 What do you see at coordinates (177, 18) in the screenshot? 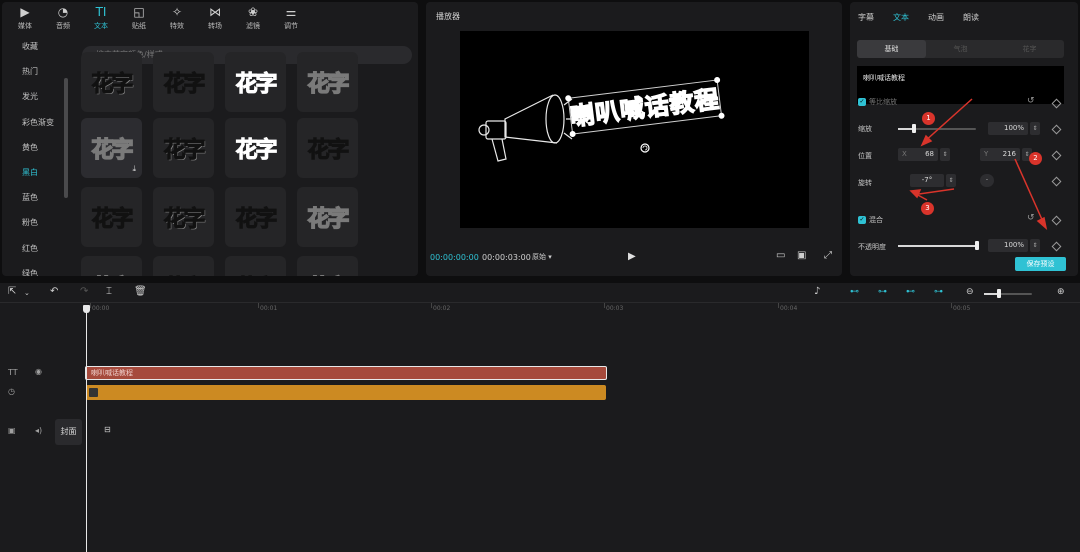
I see `tab-effects: ✧ 特效` at bounding box center [177, 18].